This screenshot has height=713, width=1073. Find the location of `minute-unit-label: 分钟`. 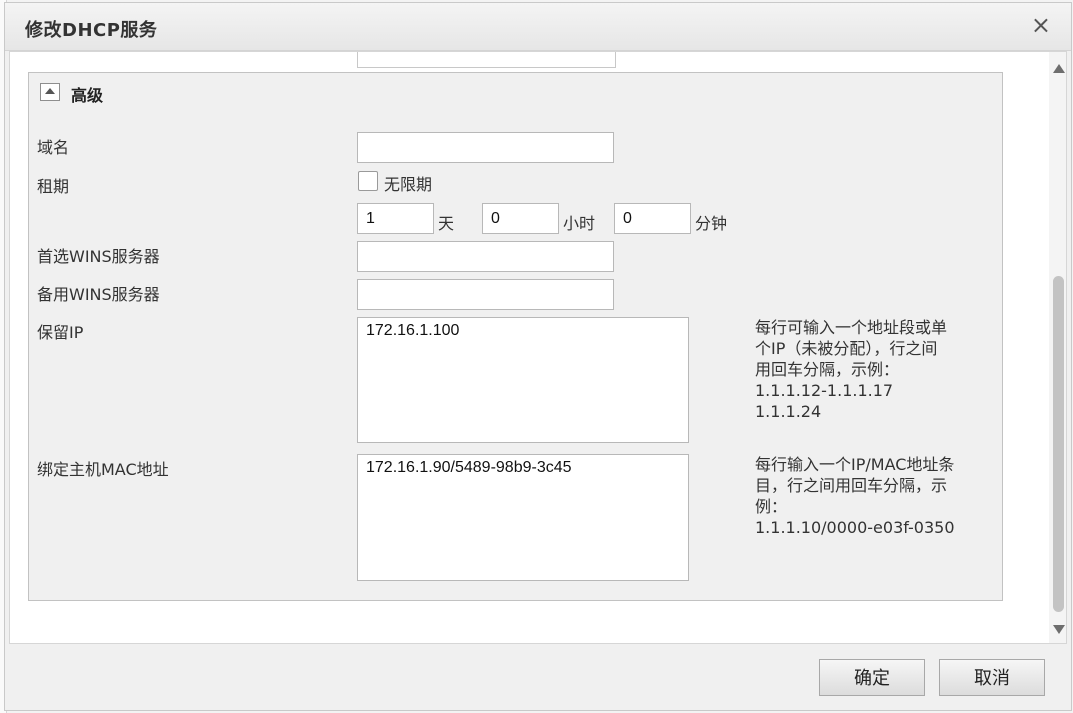

minute-unit-label: 分钟 is located at coordinates (711, 223).